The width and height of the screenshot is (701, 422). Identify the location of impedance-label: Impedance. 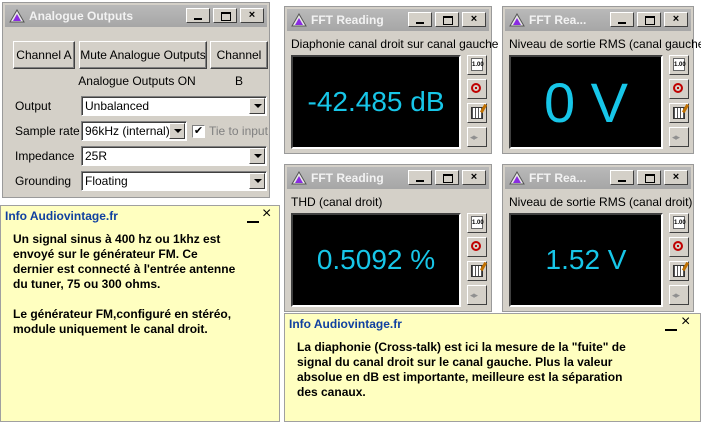
(45, 156).